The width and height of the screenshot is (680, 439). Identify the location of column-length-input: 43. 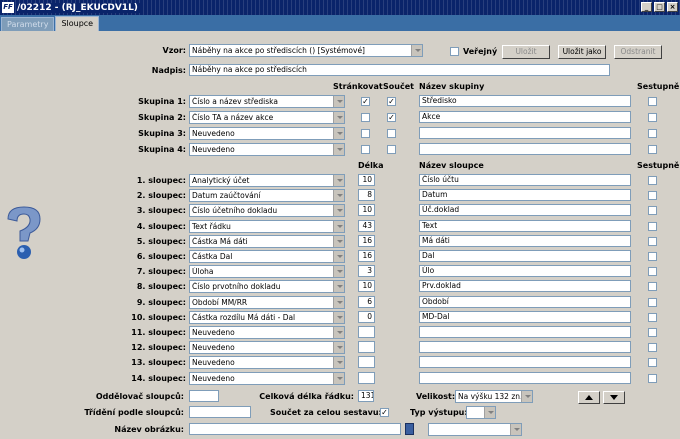
(366, 226).